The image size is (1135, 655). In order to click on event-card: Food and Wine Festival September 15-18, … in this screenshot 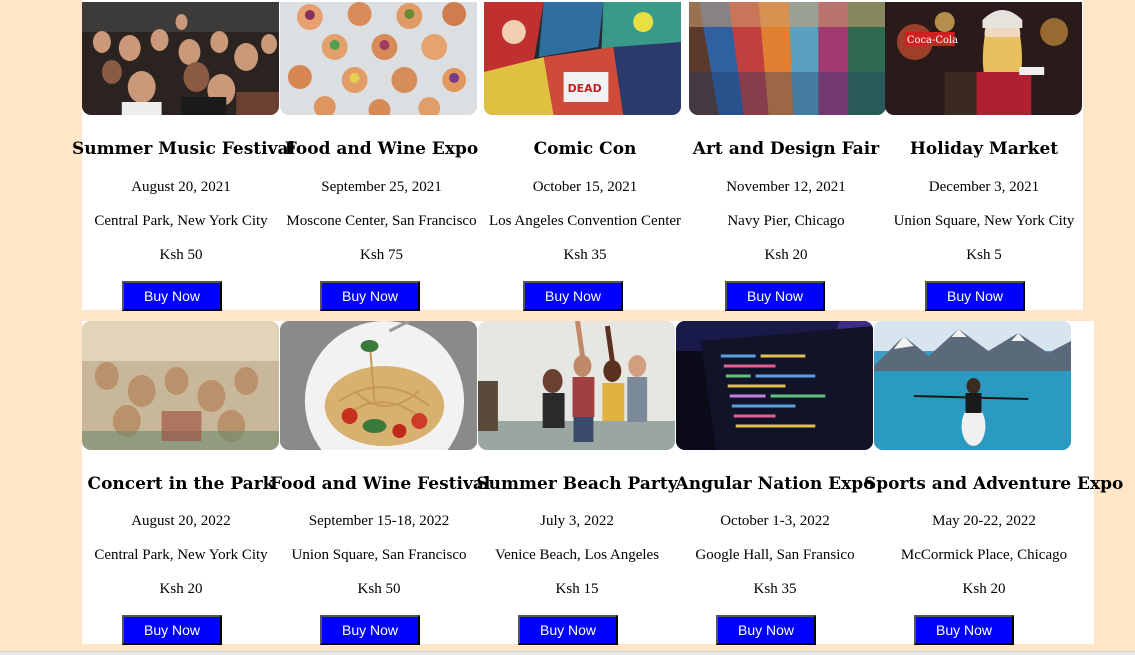, I will do `click(380, 483)`.